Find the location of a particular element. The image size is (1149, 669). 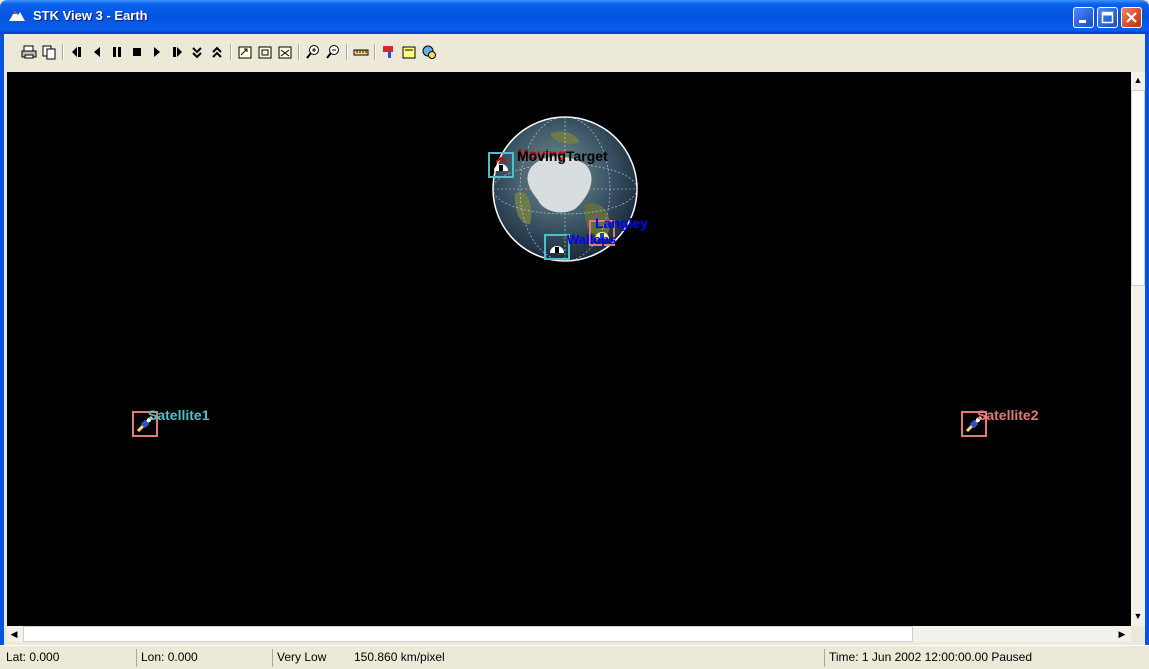

horizontal-scrollbar: ◀ ▶ is located at coordinates (569, 634).